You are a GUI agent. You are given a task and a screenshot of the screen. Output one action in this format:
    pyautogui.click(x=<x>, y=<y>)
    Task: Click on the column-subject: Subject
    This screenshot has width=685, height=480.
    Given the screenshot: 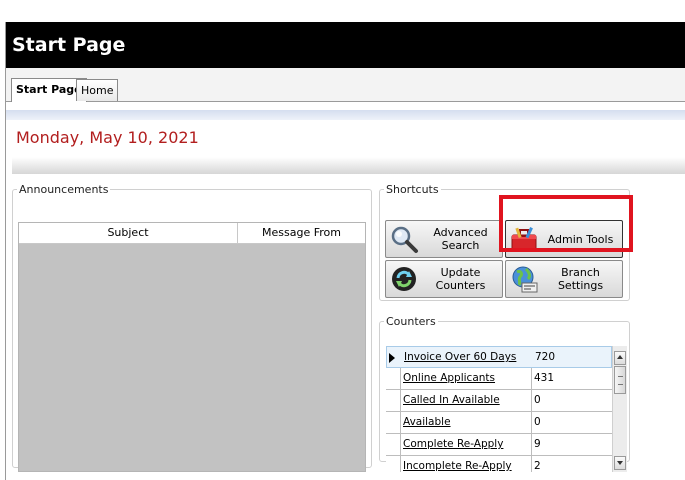 What is the action you would take?
    pyautogui.click(x=128, y=233)
    